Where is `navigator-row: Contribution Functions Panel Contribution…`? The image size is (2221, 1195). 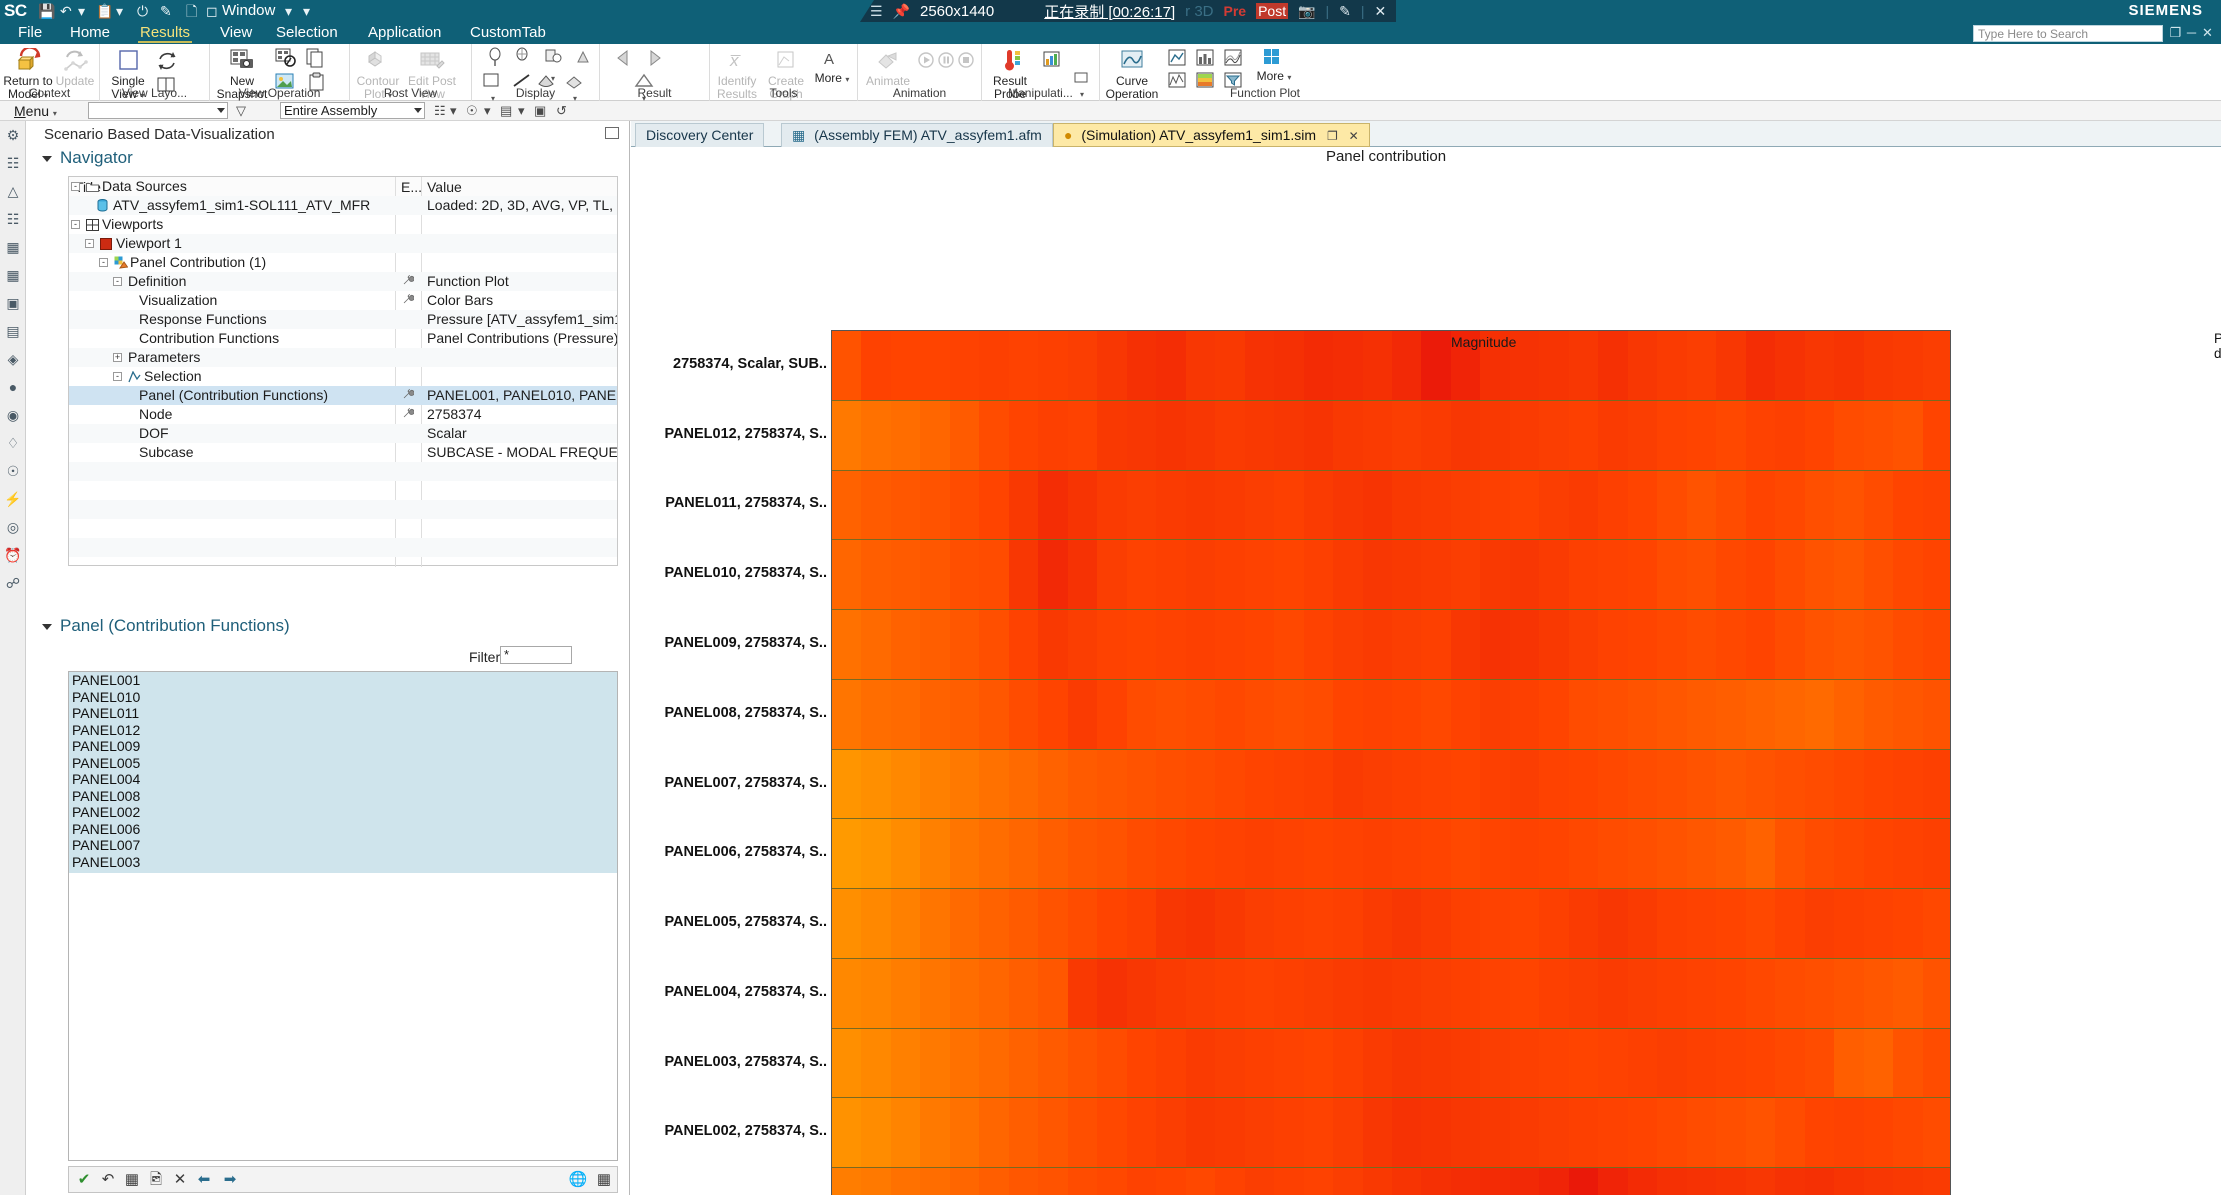
navigator-row: Contribution Functions Panel Contribution… is located at coordinates (343, 338).